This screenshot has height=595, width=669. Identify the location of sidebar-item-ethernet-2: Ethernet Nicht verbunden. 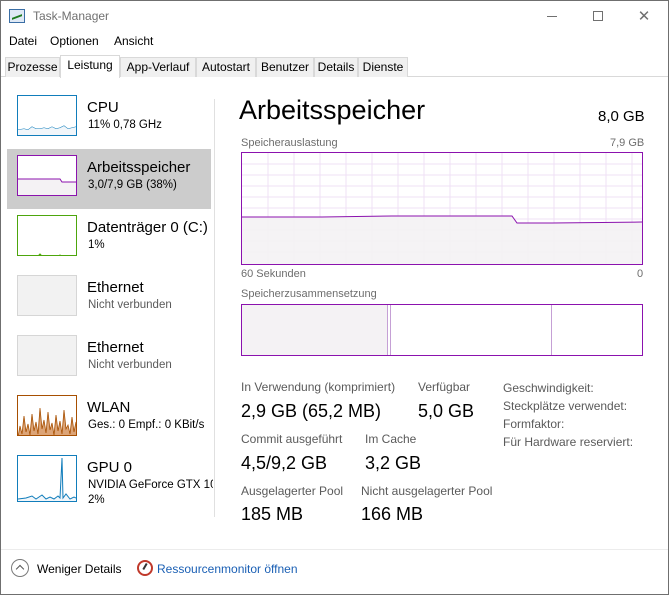
(109, 359).